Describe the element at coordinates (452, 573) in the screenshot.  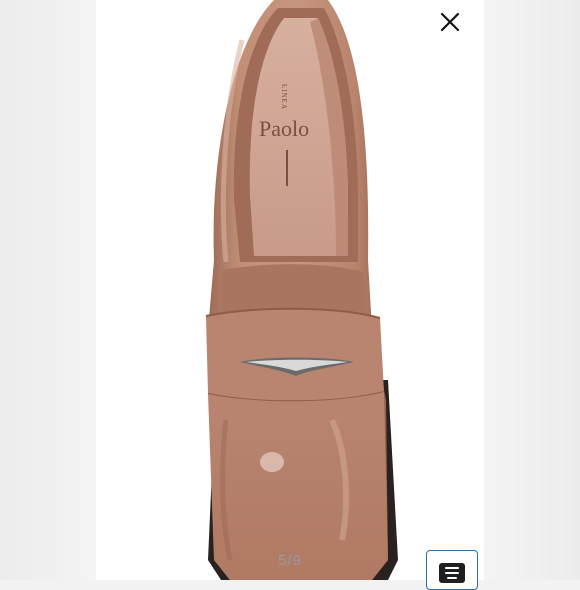
I see `details-icon` at that location.